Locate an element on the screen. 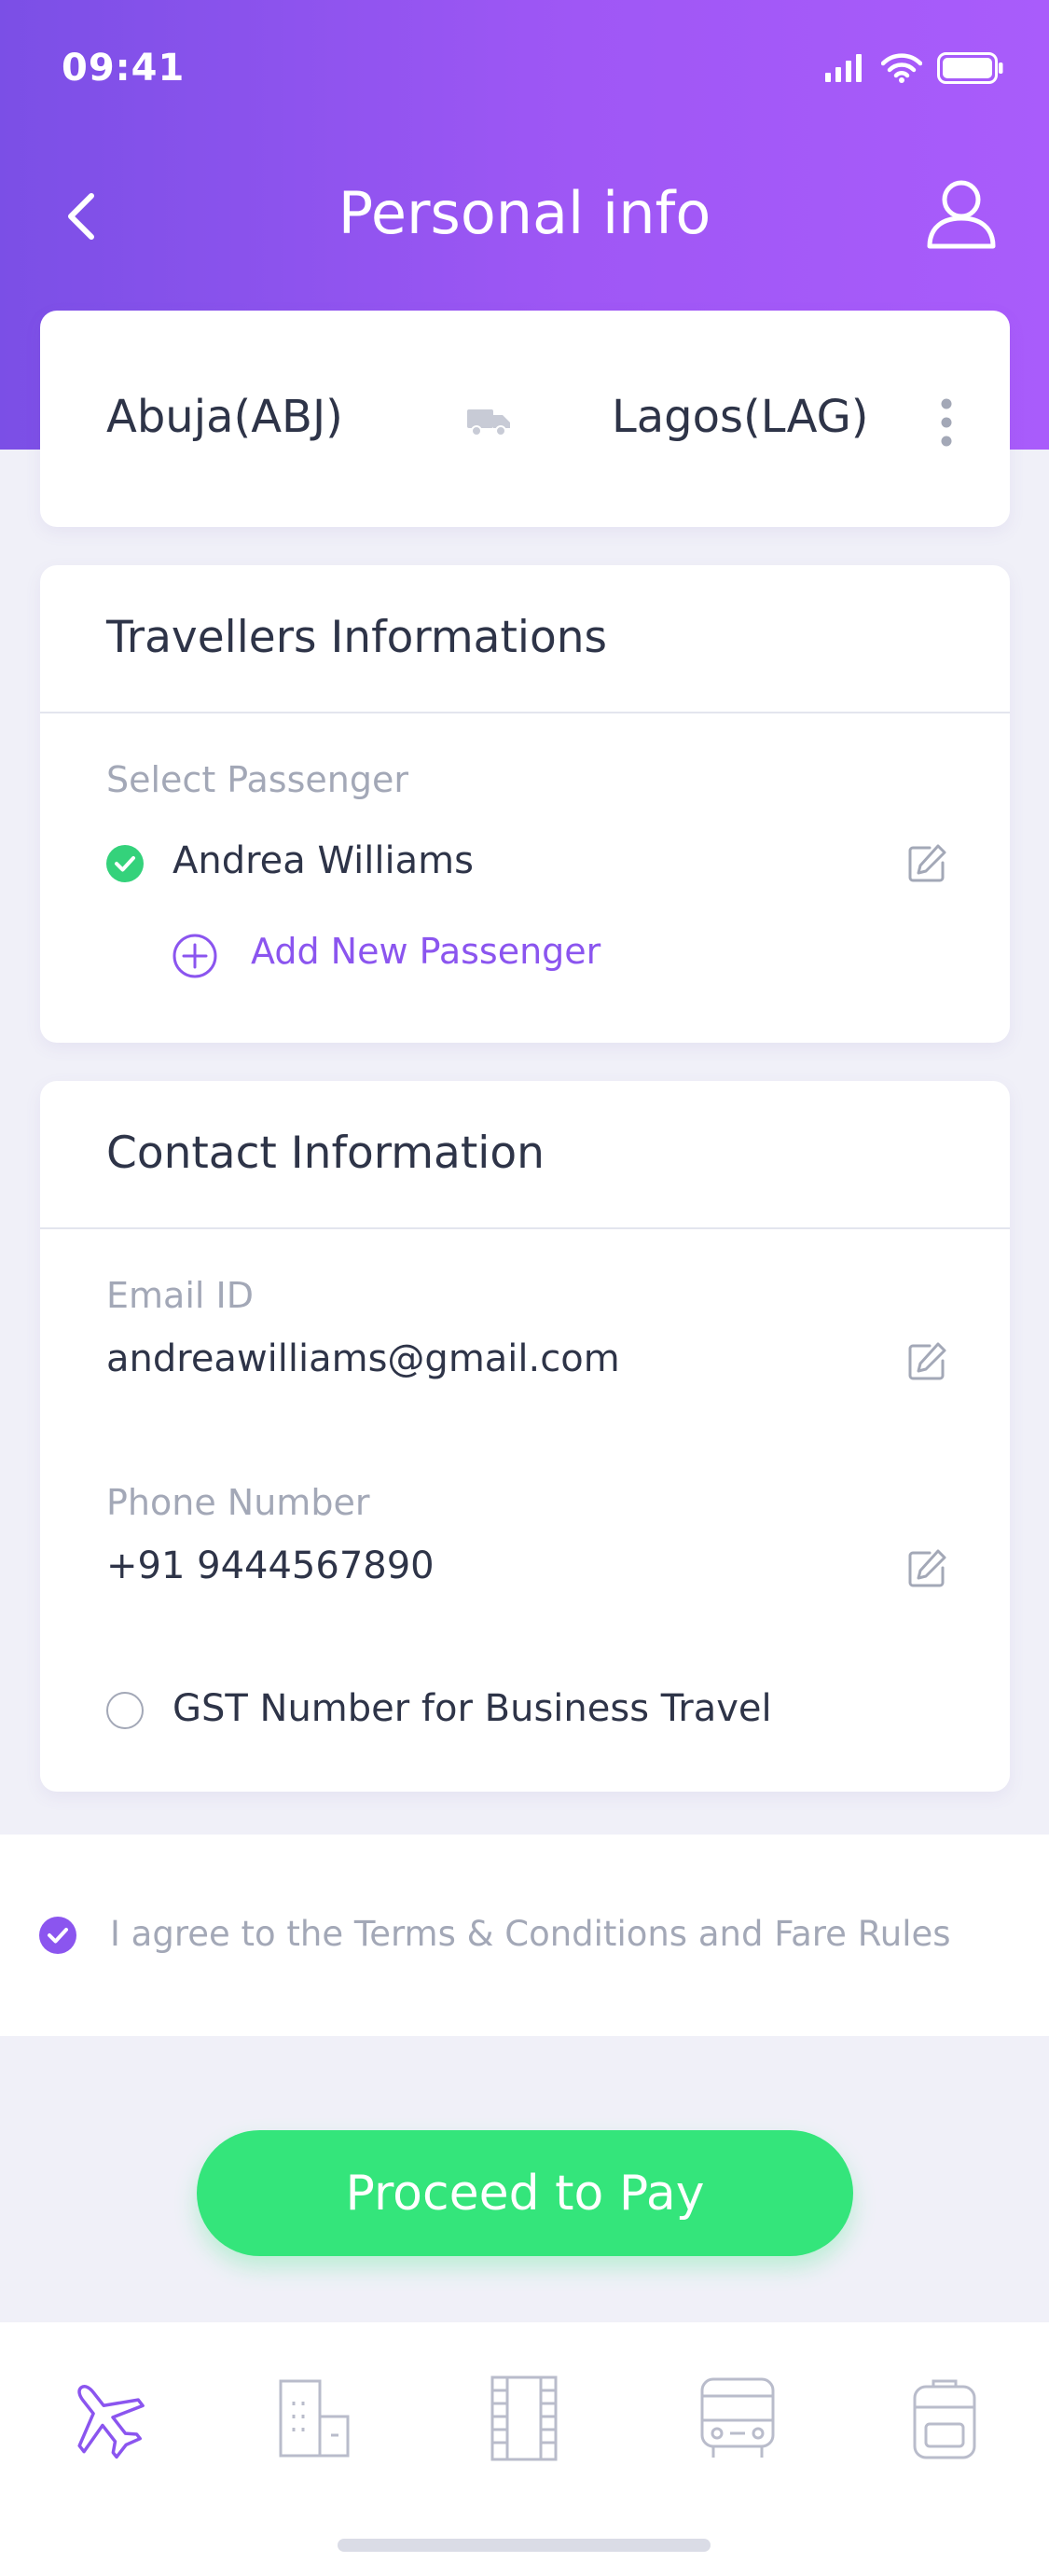  edit-passenger-button is located at coordinates (926, 863).